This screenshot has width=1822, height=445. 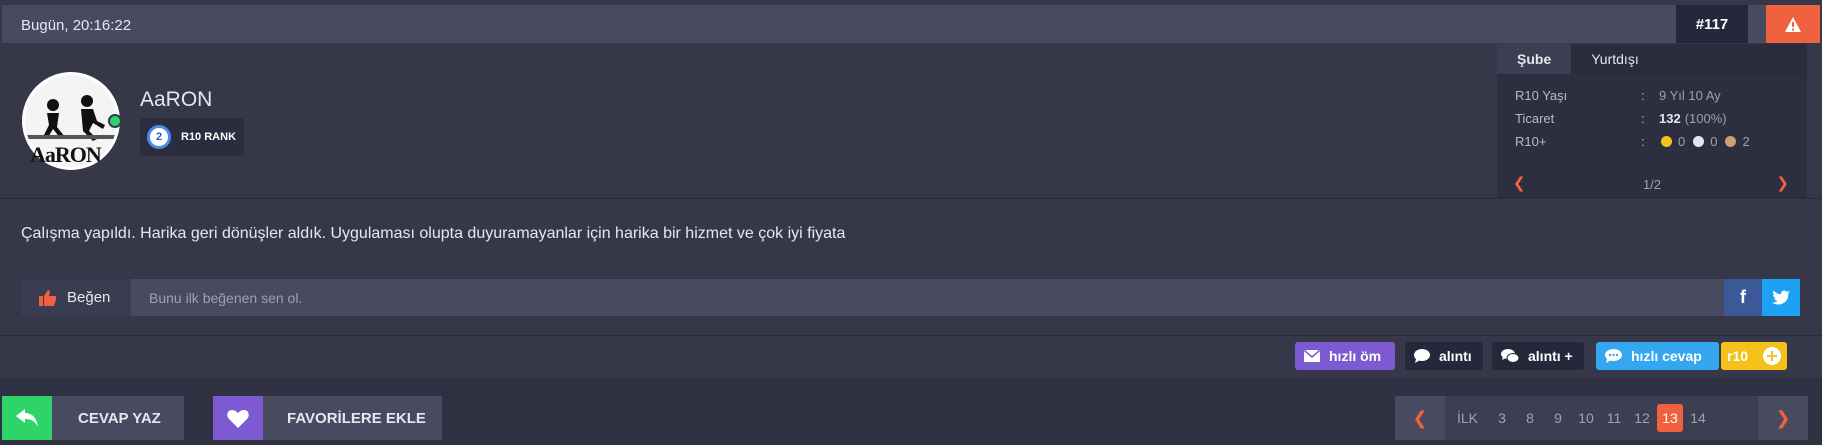 I want to click on page-link: 12, so click(x=1642, y=418).